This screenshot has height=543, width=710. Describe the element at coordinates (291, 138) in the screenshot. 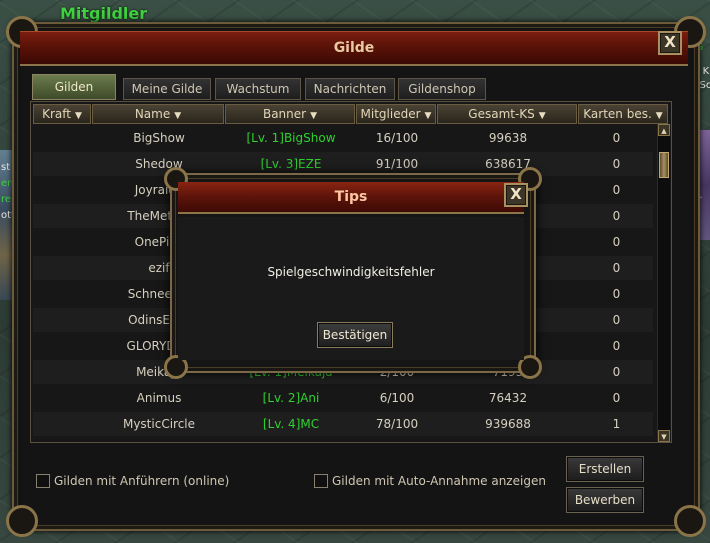

I see `row-cell-banner: [Lv. 1]BigShow` at that location.